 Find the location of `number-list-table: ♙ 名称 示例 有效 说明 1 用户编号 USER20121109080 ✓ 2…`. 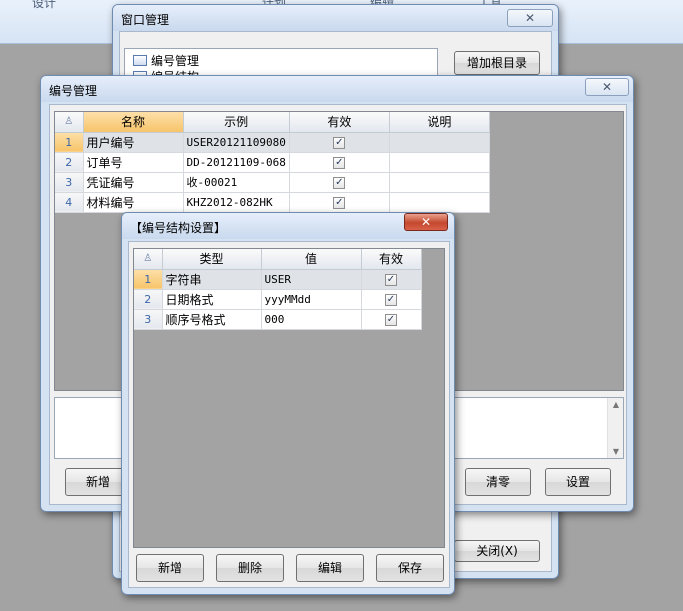

number-list-table: ♙ 名称 示例 有效 说明 1 用户编号 USER20121109080 ✓ 2… is located at coordinates (272, 162).